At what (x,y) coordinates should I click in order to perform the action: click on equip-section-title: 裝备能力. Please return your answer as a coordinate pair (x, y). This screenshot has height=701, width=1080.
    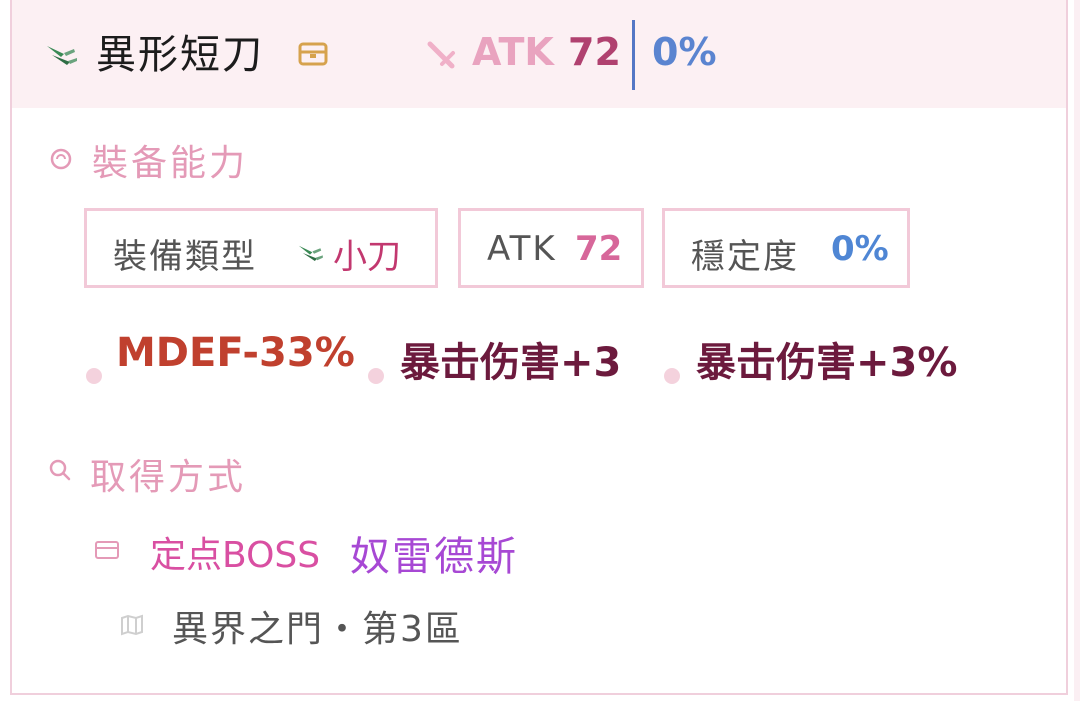
    Looking at the image, I should click on (170, 163).